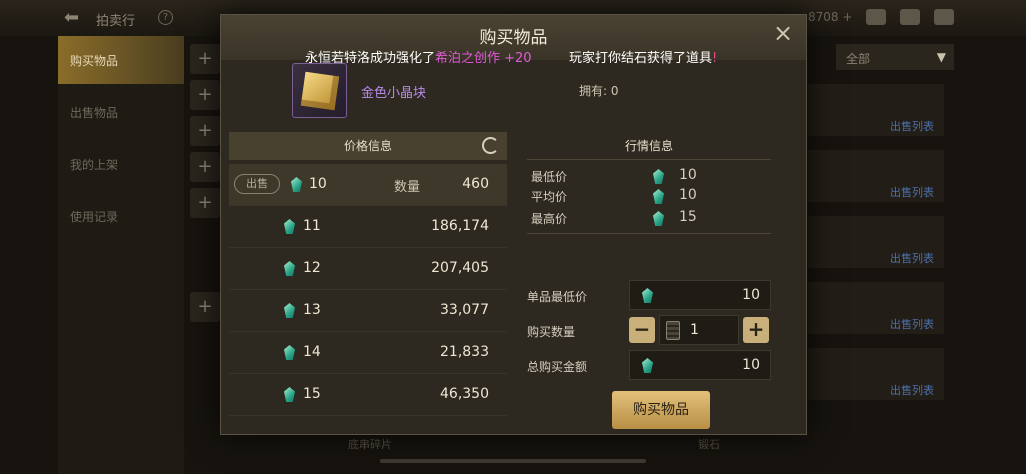 The height and width of the screenshot is (474, 1026). I want to click on help-icon: ?, so click(165, 17).